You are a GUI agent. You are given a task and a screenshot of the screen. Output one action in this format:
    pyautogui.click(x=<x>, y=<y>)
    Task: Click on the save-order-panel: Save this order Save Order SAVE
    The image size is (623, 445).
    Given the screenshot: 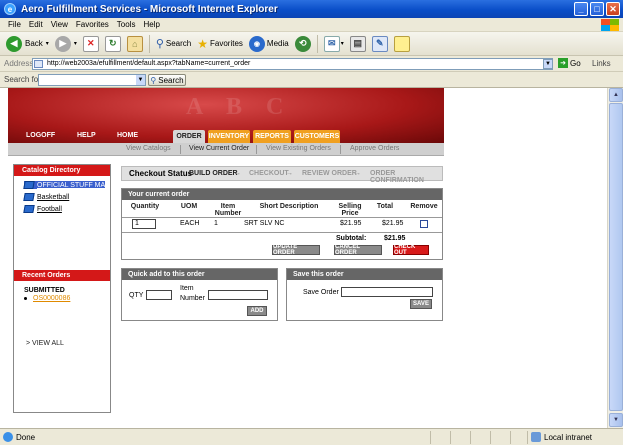 What is the action you would take?
    pyautogui.click(x=364, y=294)
    